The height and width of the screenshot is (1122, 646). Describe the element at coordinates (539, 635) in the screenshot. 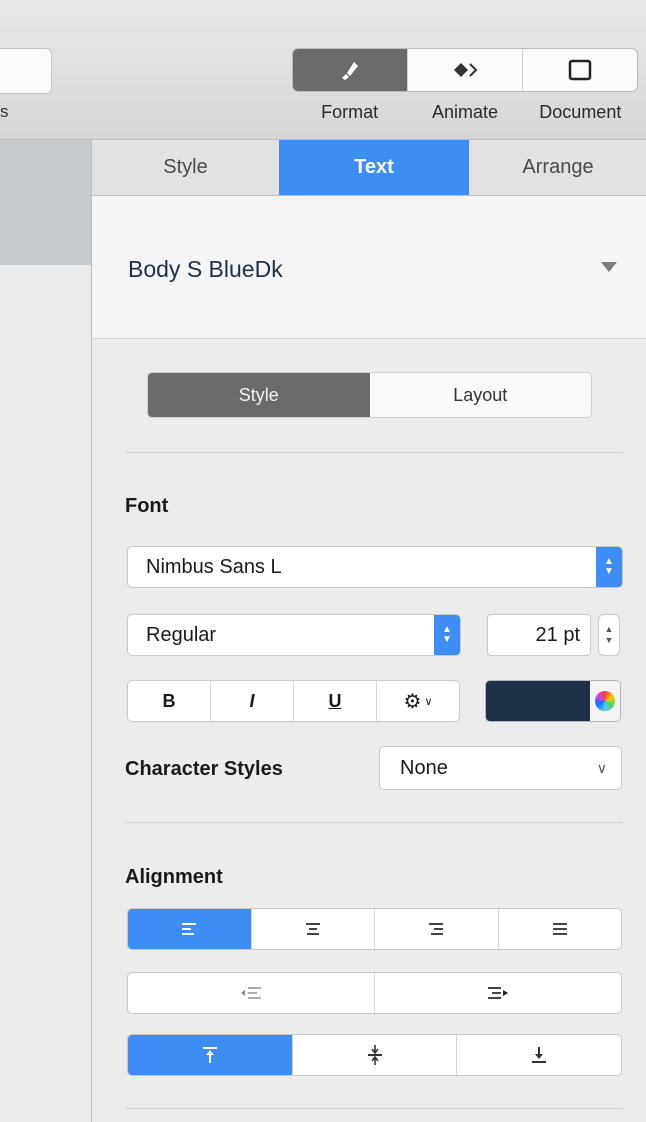

I see `font-size-field: 21 pt` at that location.